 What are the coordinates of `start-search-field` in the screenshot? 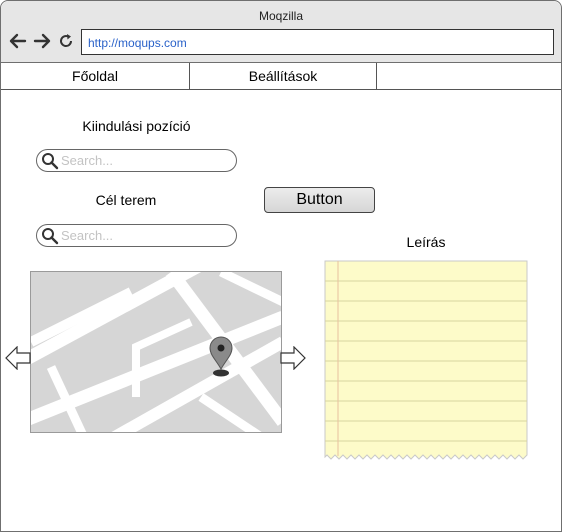 It's located at (136, 160).